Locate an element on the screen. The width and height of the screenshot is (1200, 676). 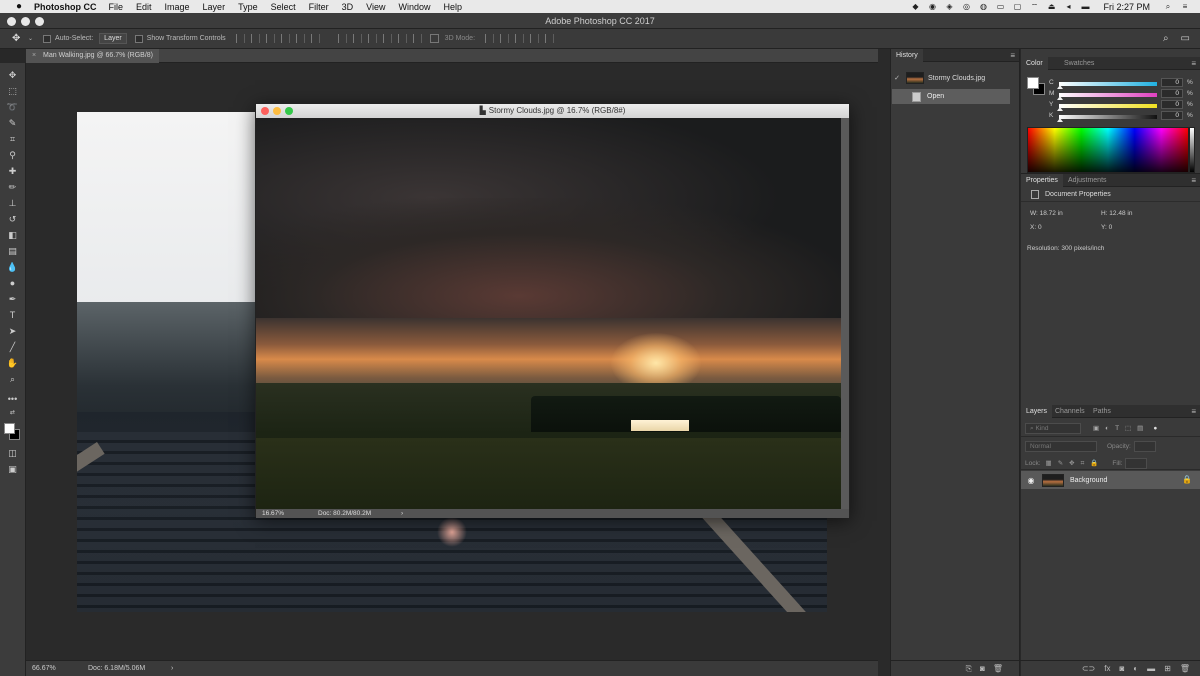
tab-properties: Properties is located at coordinates (1042, 180).